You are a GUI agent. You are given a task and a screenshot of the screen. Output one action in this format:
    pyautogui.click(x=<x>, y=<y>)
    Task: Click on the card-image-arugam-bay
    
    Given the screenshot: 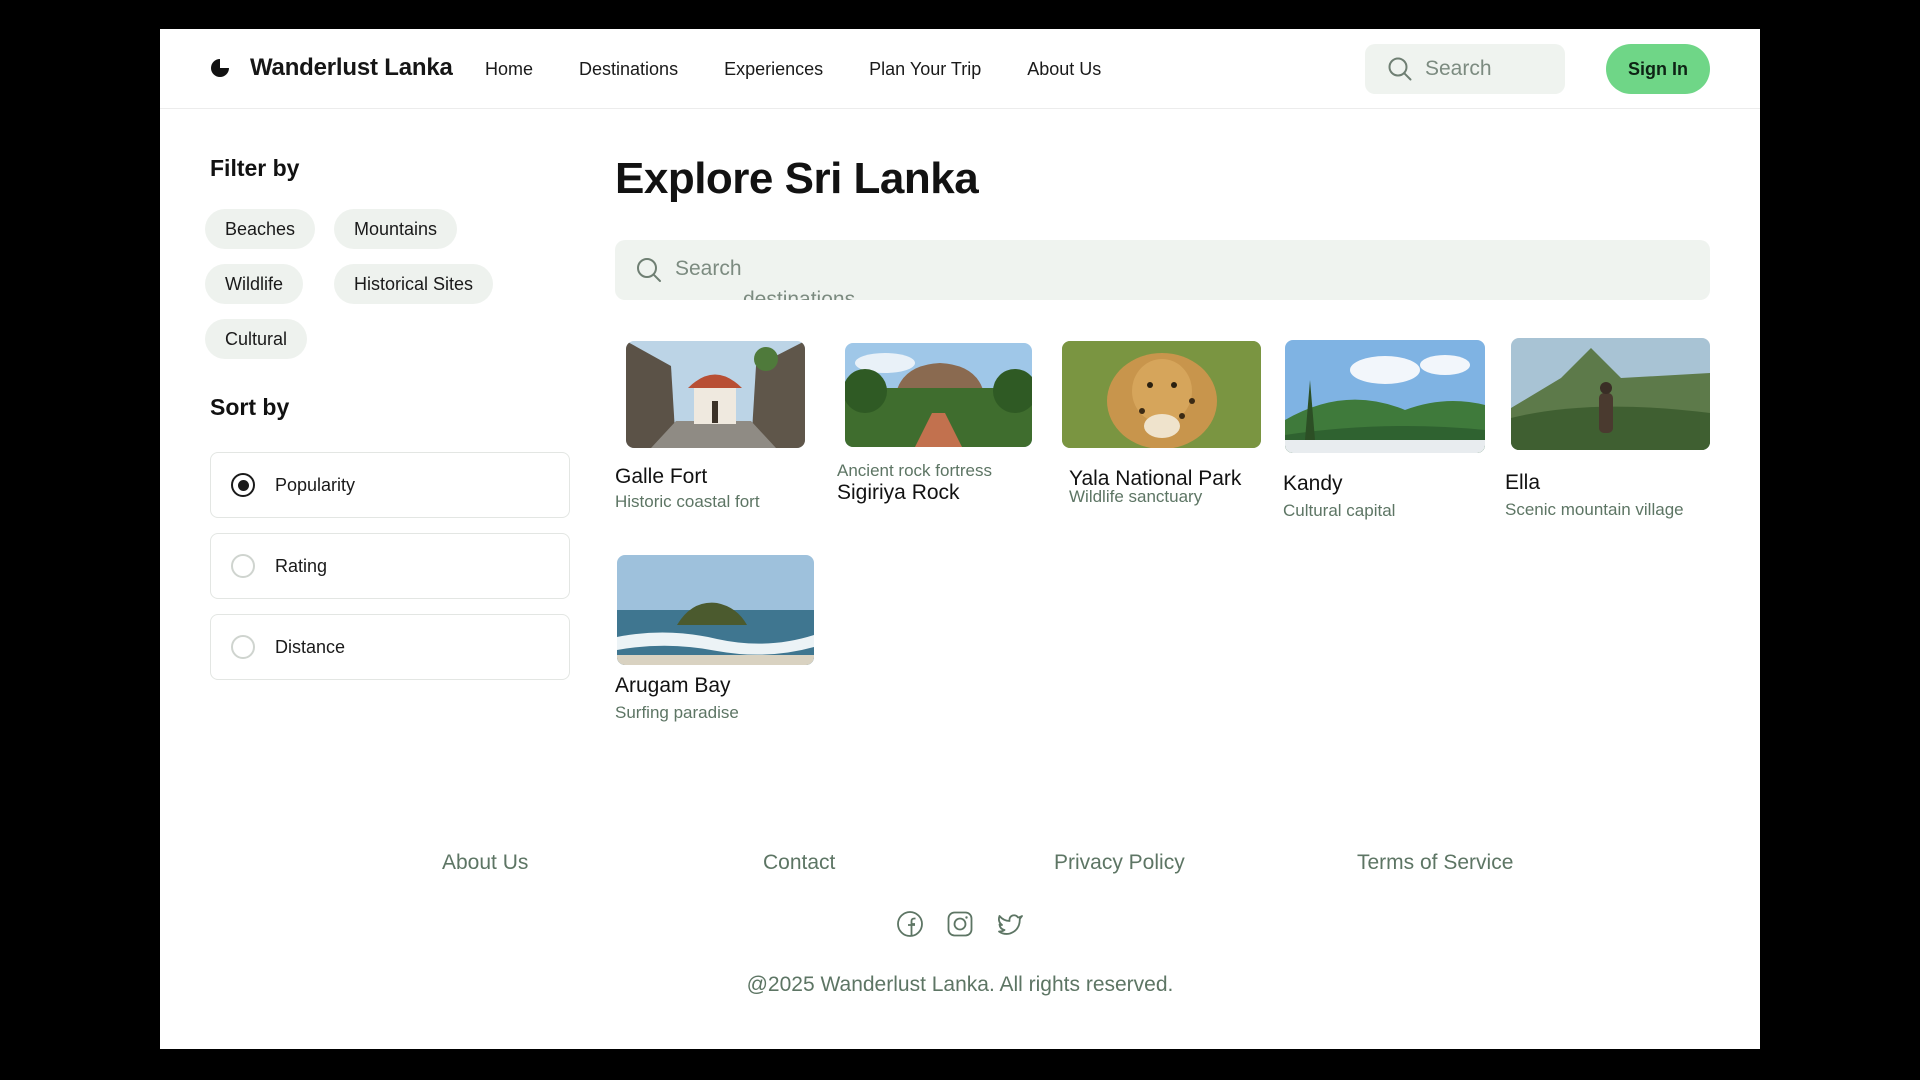 What is the action you would take?
    pyautogui.click(x=715, y=610)
    